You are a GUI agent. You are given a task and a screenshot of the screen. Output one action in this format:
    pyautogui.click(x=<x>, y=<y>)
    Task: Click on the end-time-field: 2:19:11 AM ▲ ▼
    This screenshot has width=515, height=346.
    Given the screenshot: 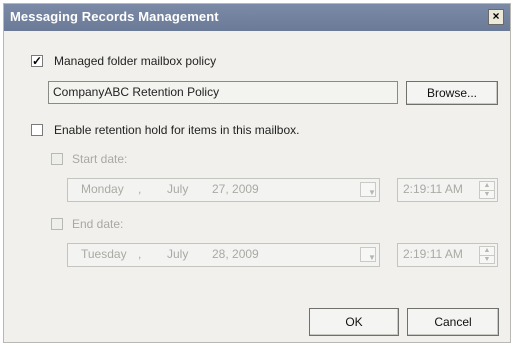 What is the action you would take?
    pyautogui.click(x=447, y=255)
    